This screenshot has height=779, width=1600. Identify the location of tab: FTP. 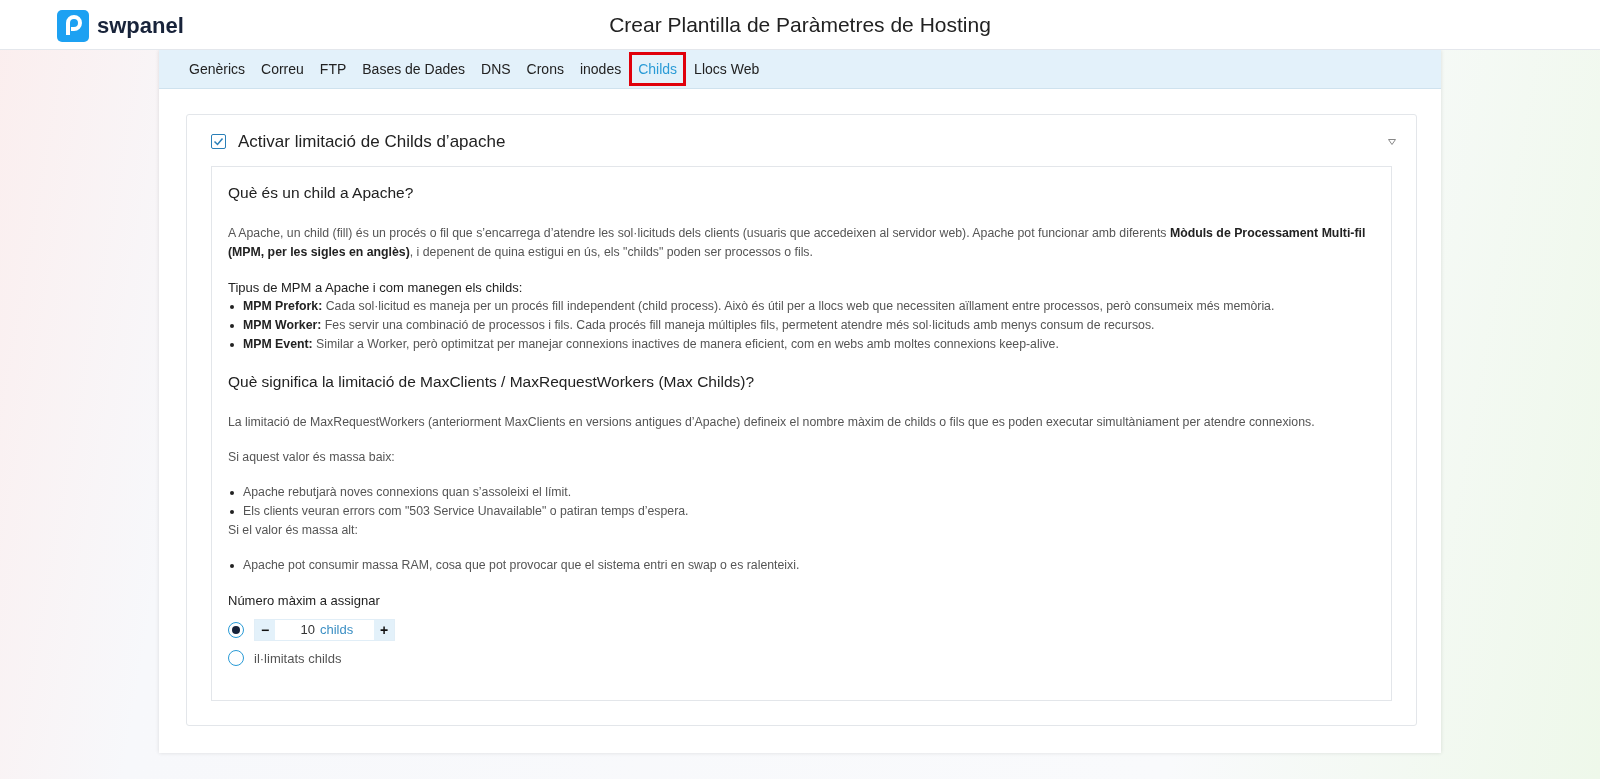
(333, 69).